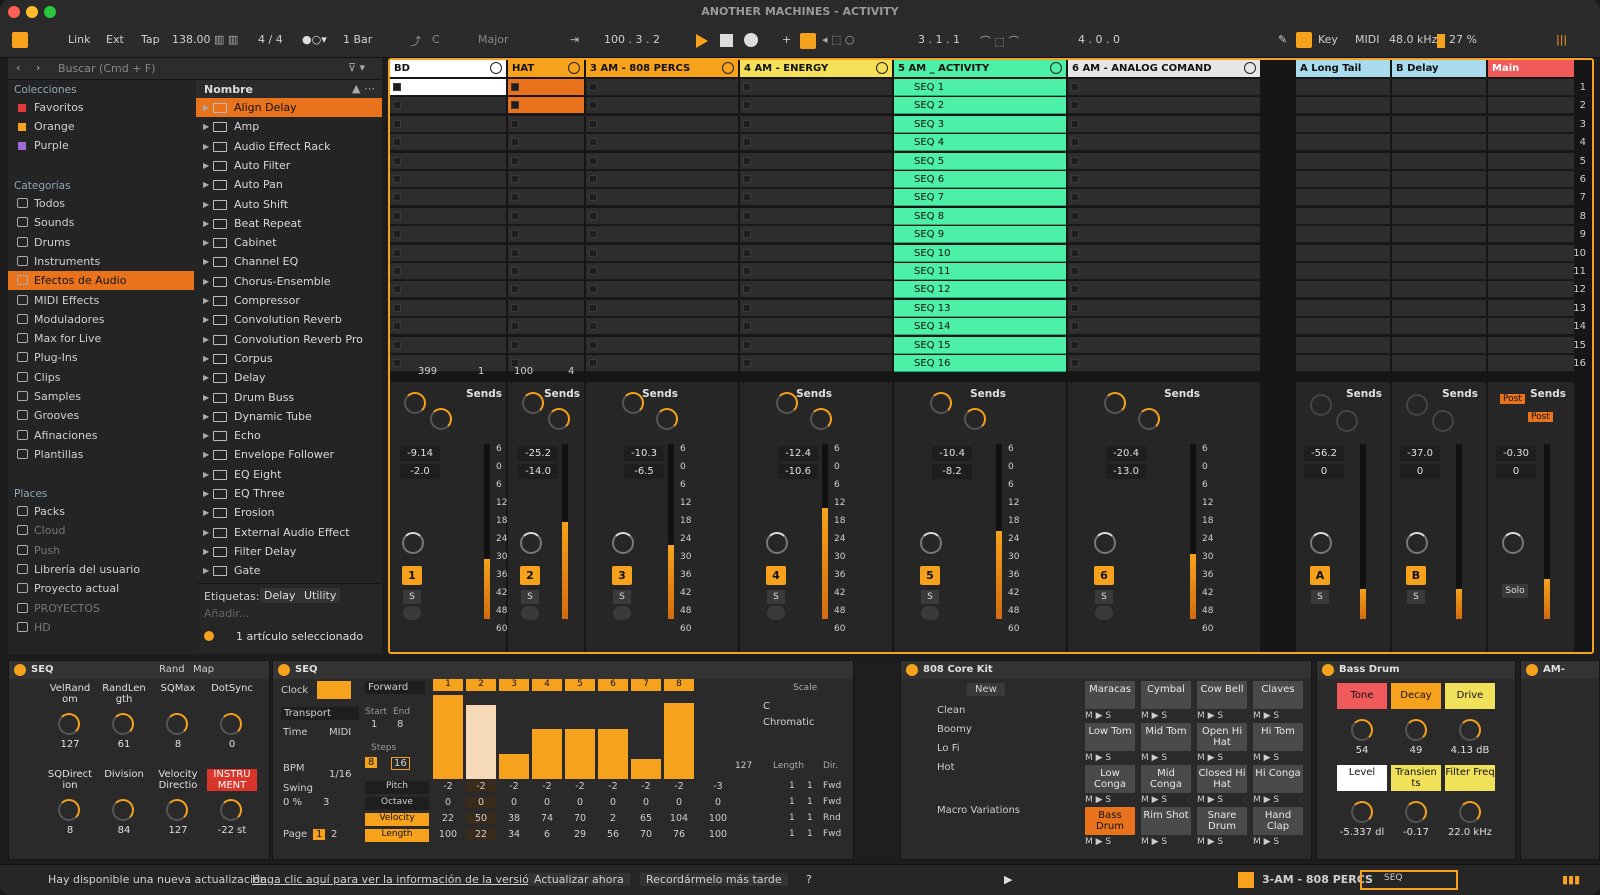  What do you see at coordinates (289, 242) in the screenshot?
I see `browser-list-item: ▶ Cabinet` at bounding box center [289, 242].